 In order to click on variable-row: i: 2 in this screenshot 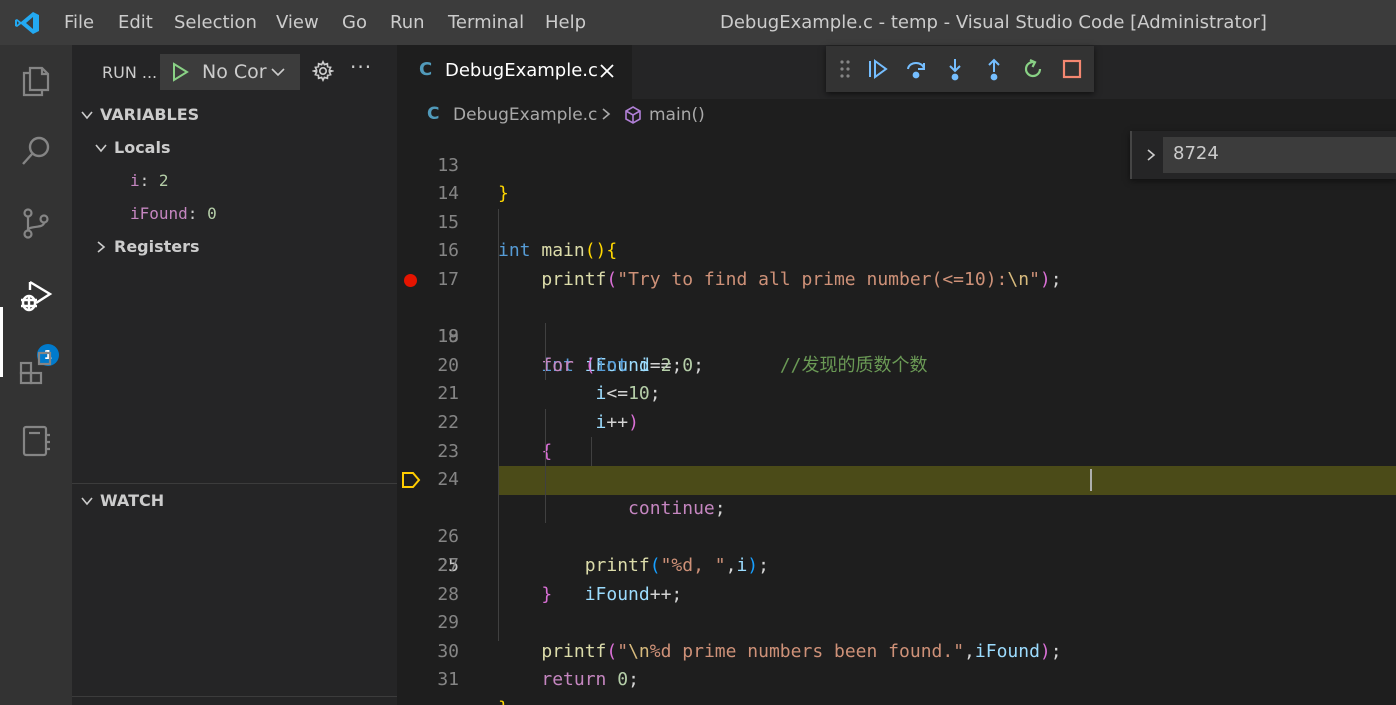, I will do `click(149, 180)`.